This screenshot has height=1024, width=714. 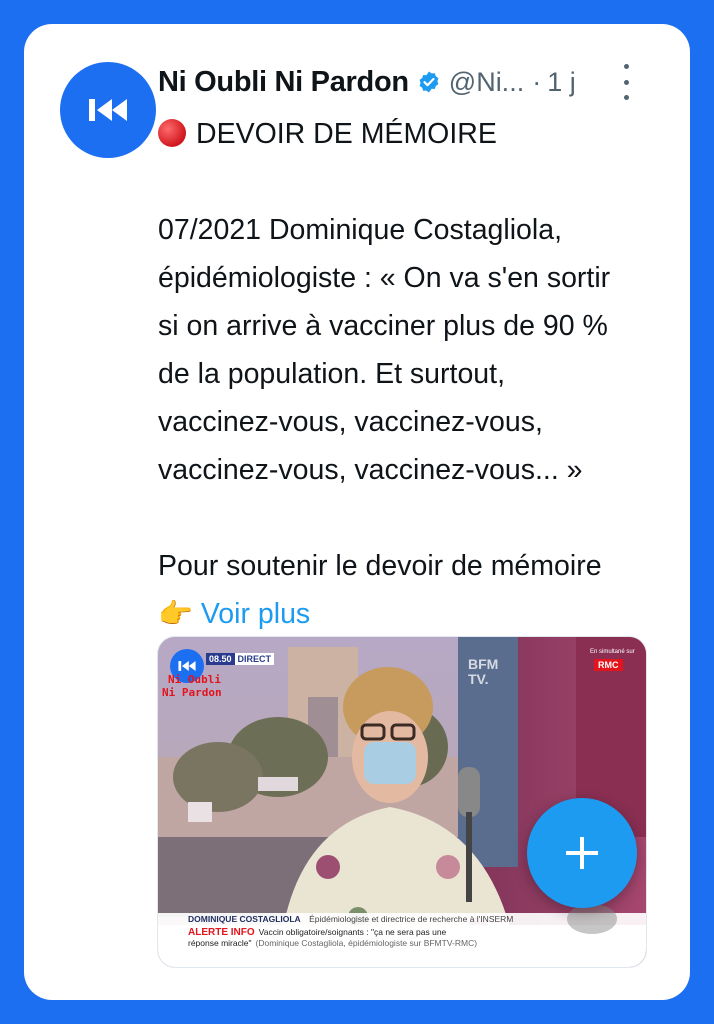 I want to click on avatar, so click(x=108, y=110).